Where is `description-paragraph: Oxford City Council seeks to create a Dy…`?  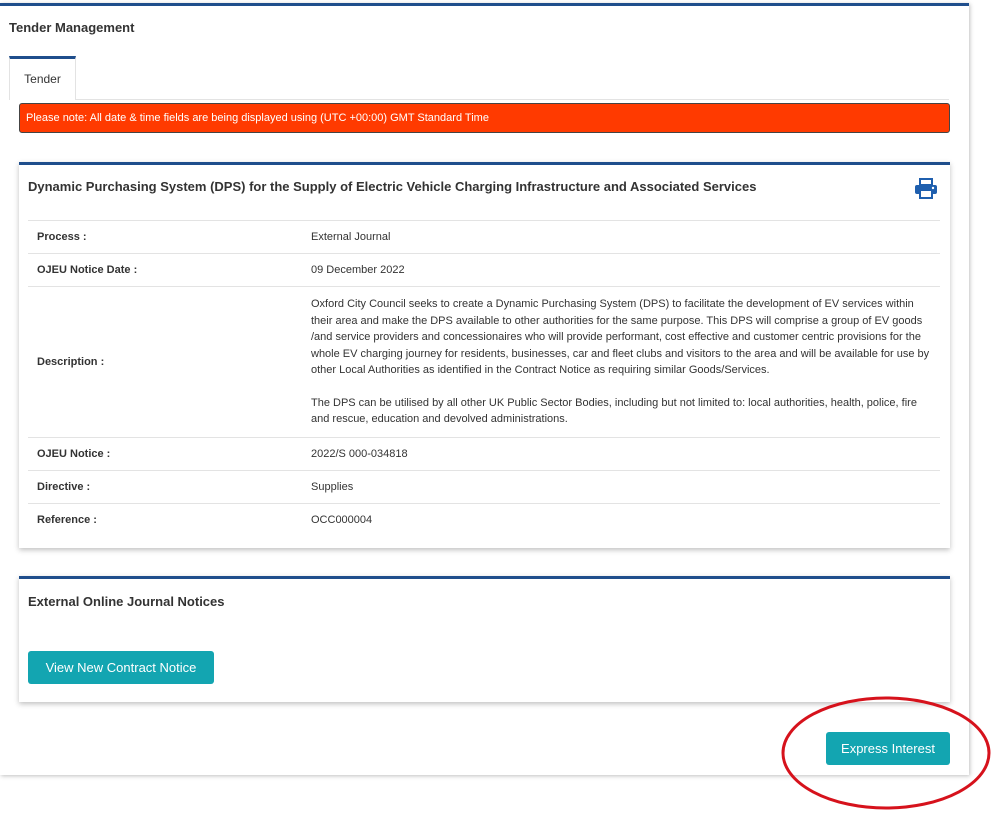 description-paragraph: Oxford City Council seeks to create a Dy… is located at coordinates (620, 337).